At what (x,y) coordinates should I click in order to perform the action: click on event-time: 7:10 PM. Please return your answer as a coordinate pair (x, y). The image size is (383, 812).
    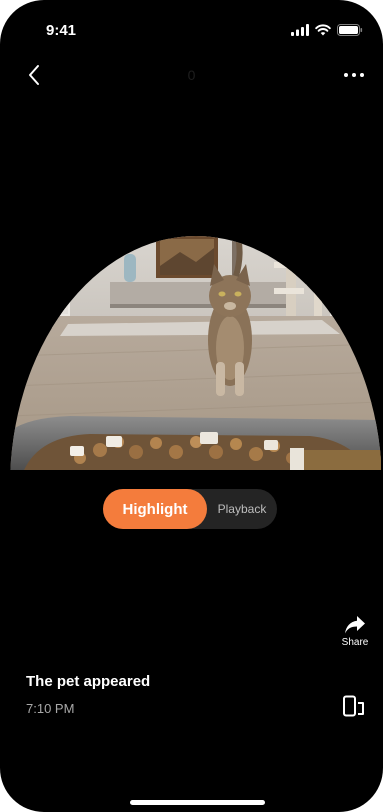
    Looking at the image, I should click on (50, 708).